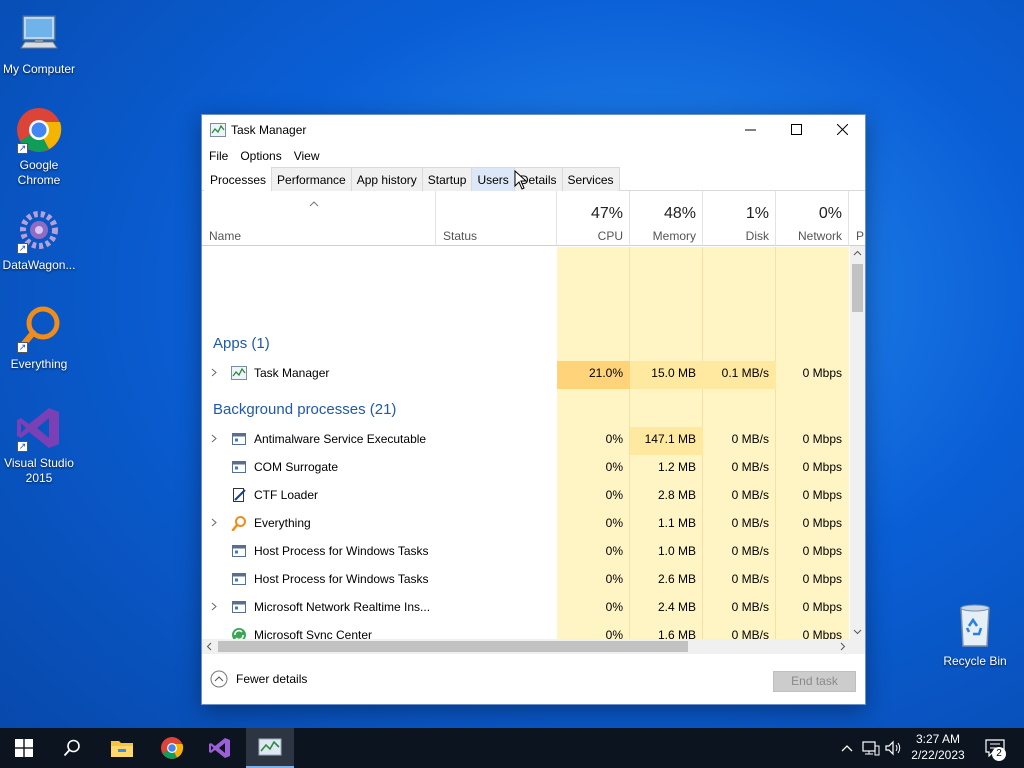 The height and width of the screenshot is (768, 1024). I want to click on file-explorer-icon, so click(122, 749).